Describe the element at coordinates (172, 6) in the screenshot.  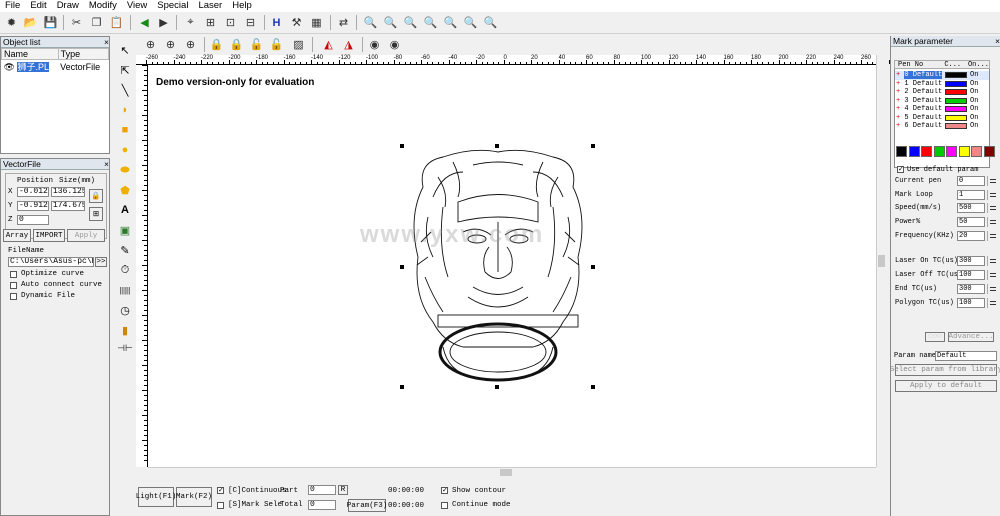
I see `menu-item-special: Special` at that location.